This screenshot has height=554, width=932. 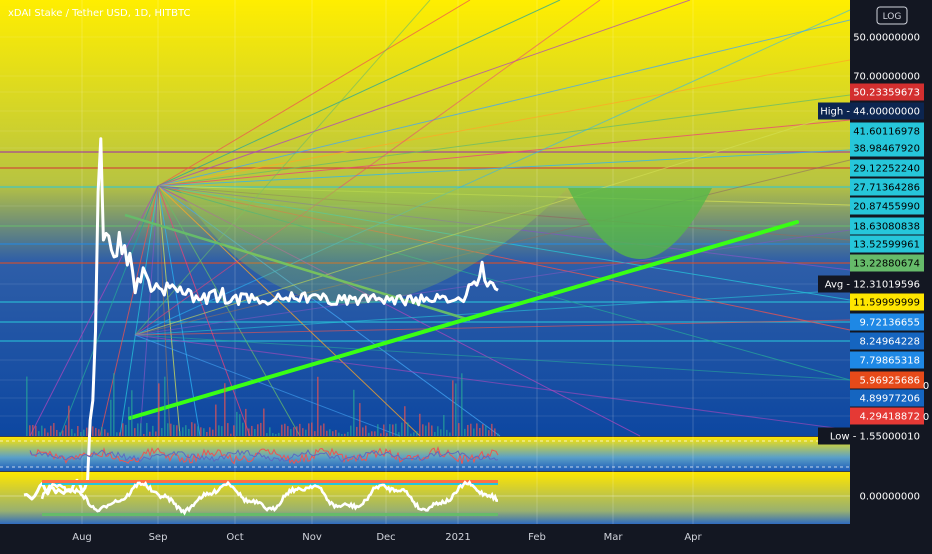 I want to click on price-label-text: 4.29418872, so click(x=890, y=417).